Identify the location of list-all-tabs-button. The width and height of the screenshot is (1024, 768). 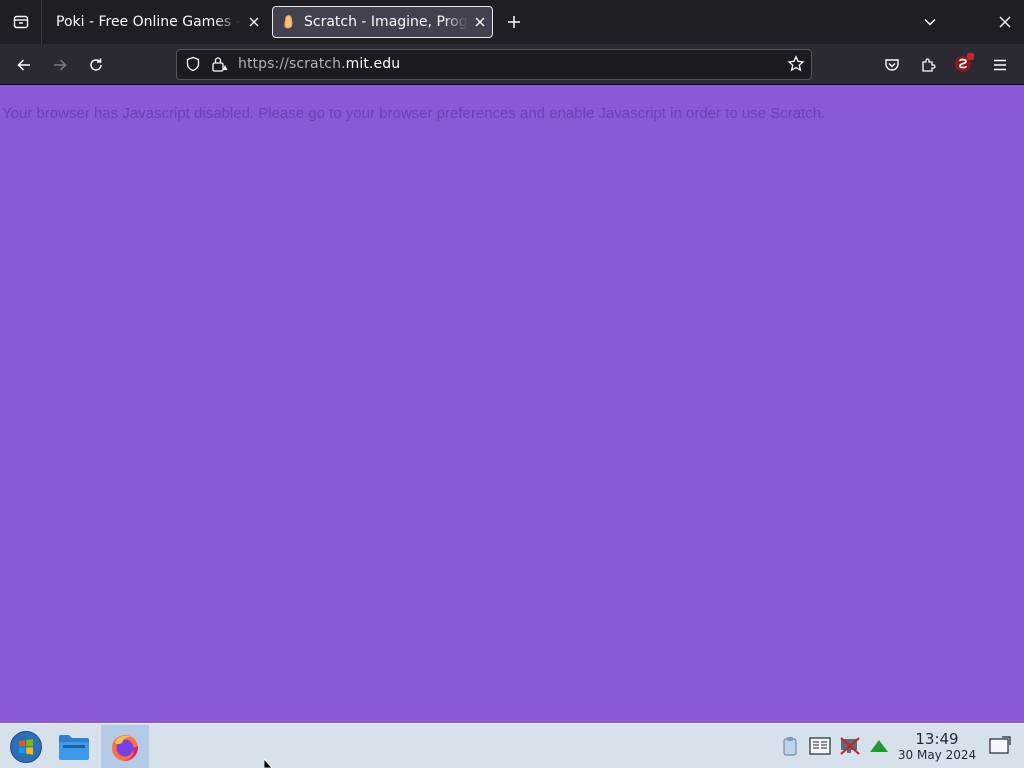
(930, 22).